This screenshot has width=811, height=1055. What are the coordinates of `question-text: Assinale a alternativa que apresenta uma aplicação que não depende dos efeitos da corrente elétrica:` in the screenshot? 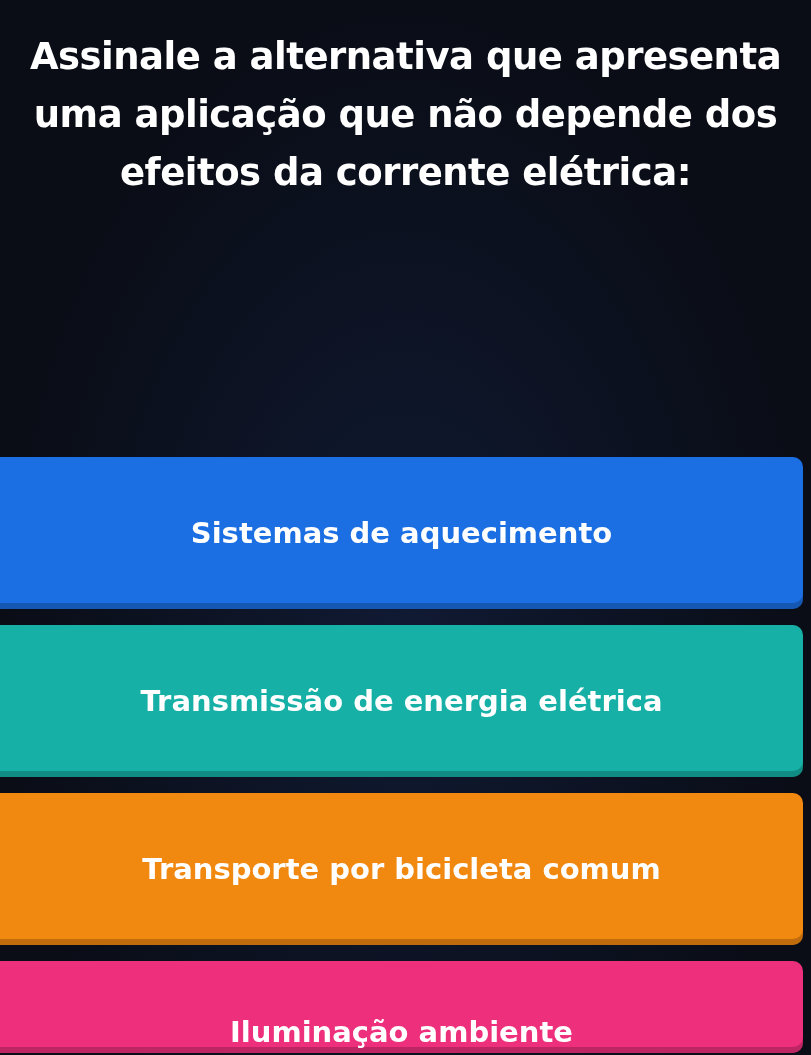 It's located at (405, 115).